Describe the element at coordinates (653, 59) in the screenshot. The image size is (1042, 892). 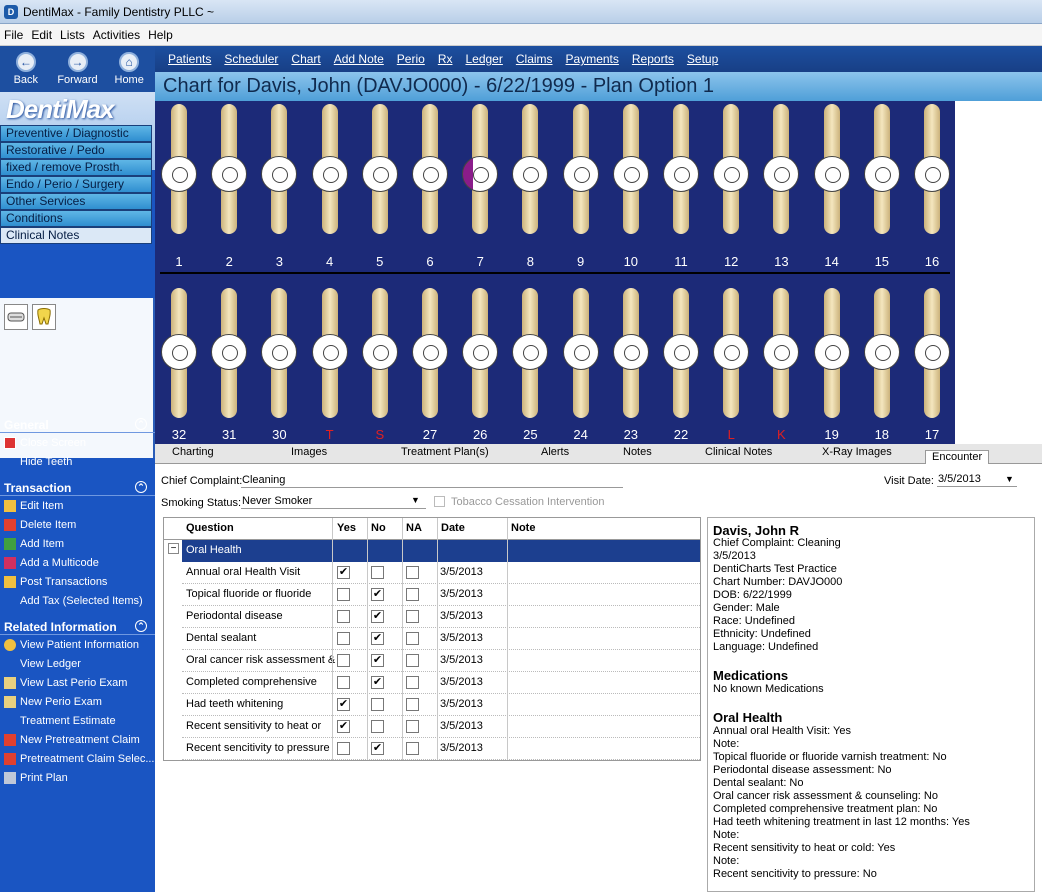
I see `chart-menu-reports: Reports` at that location.